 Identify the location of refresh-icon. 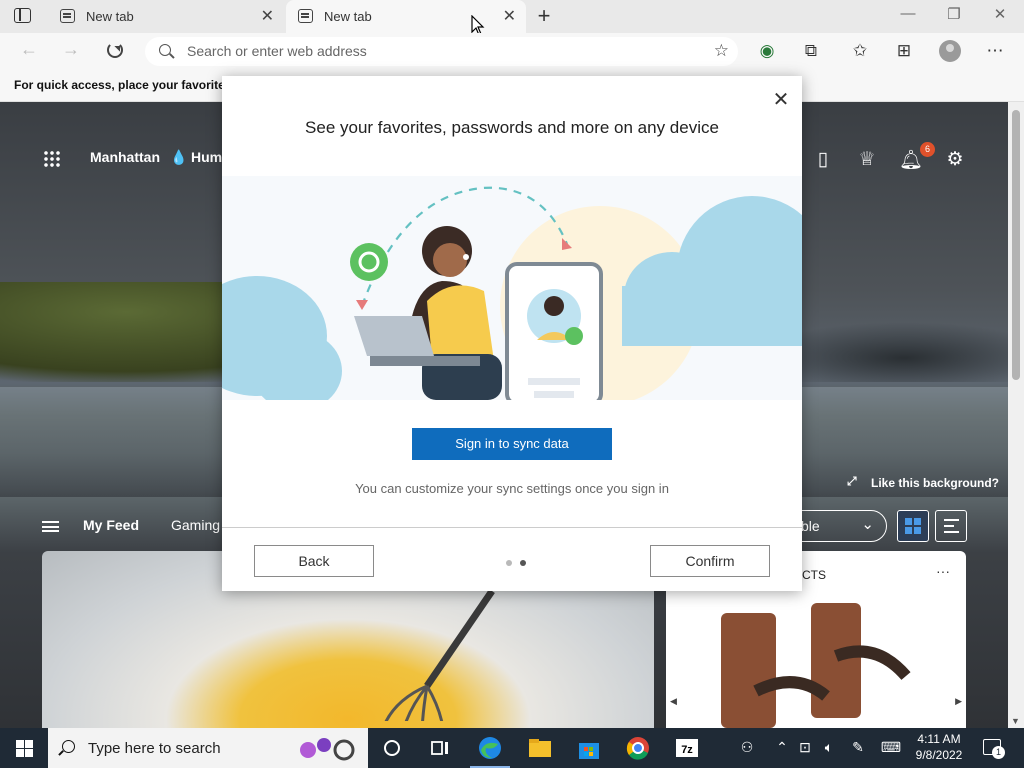
(115, 50).